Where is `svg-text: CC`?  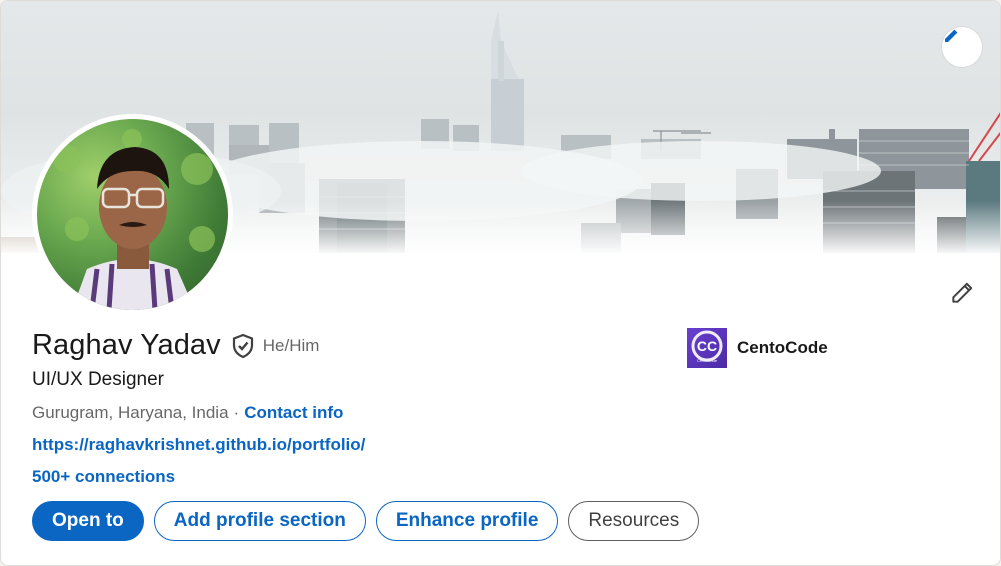
svg-text: CC is located at coordinates (707, 346).